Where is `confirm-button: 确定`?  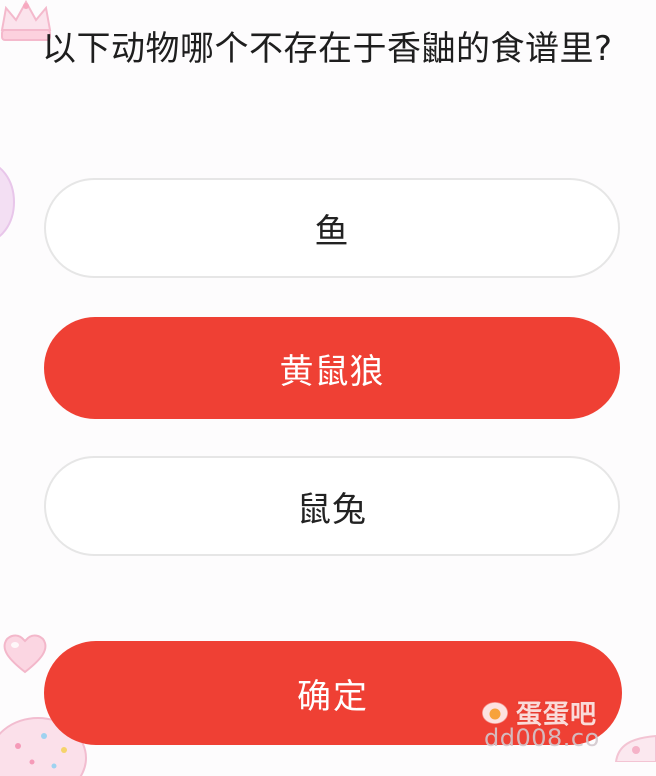
confirm-button: 确定 is located at coordinates (333, 693).